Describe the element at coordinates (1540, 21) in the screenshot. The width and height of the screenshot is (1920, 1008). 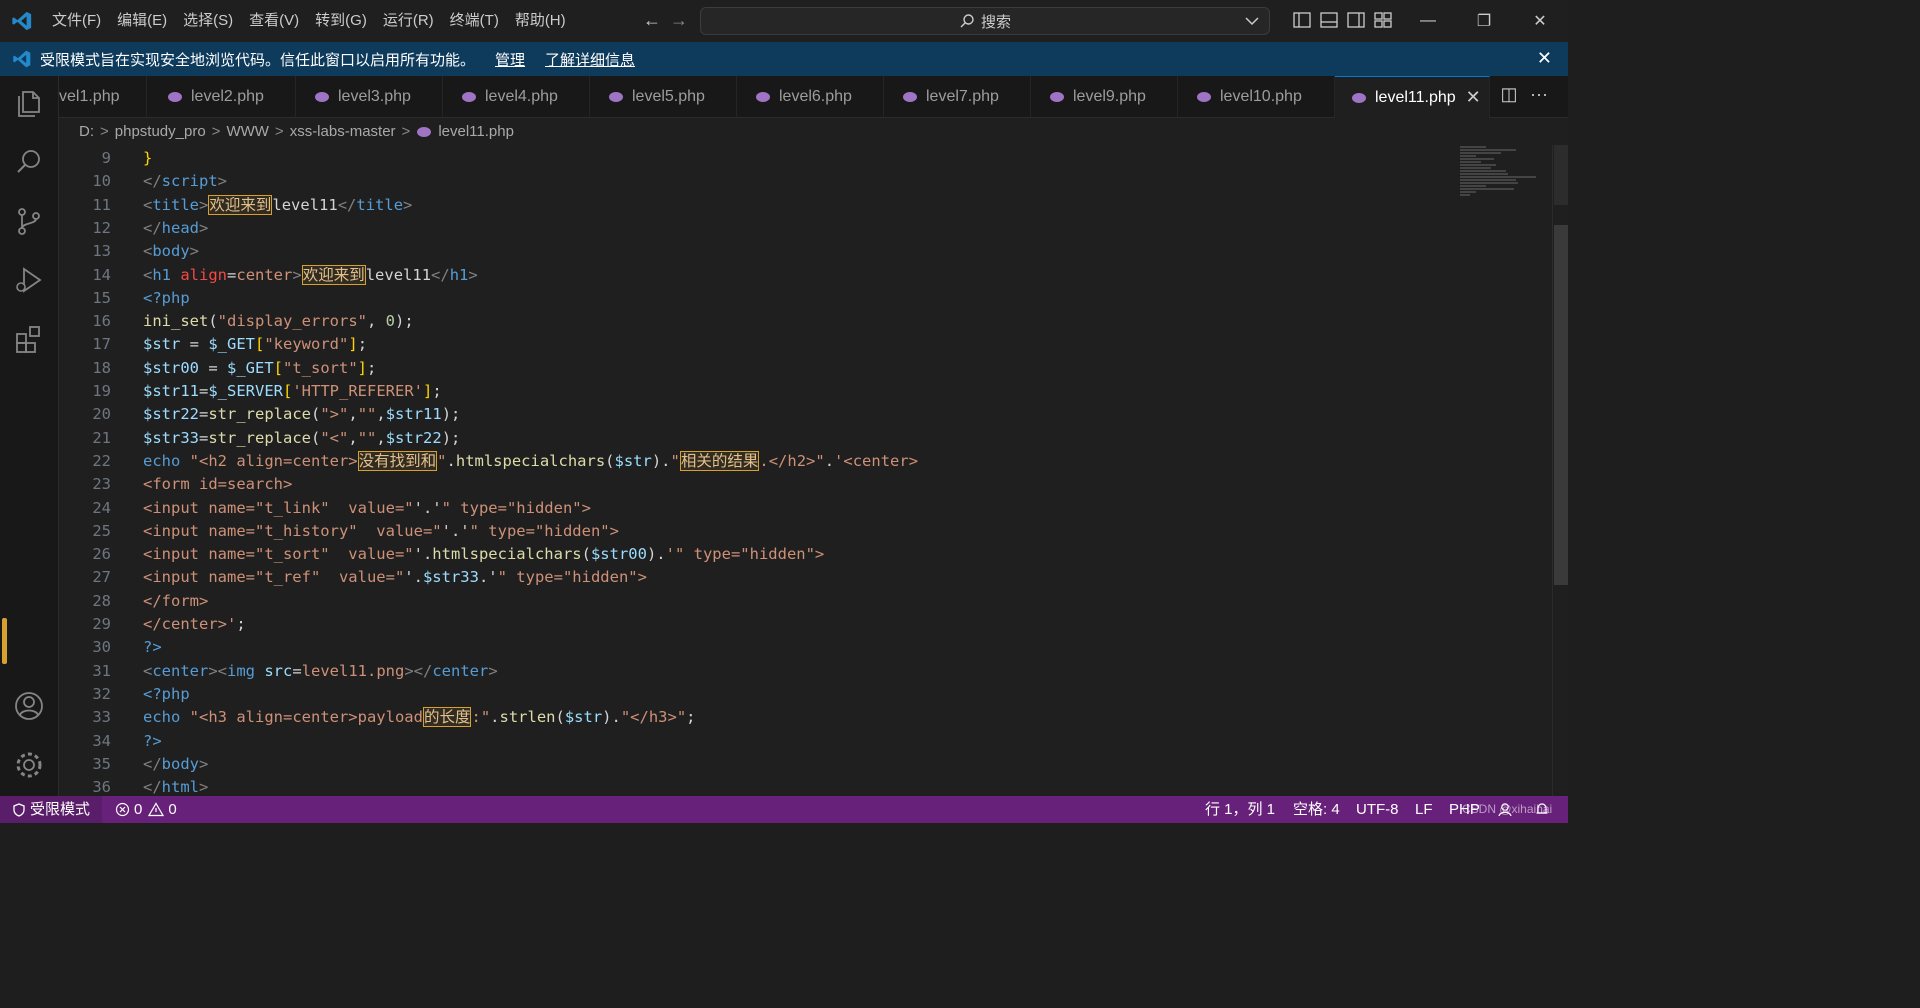
I see `close-window-button: ✕` at that location.